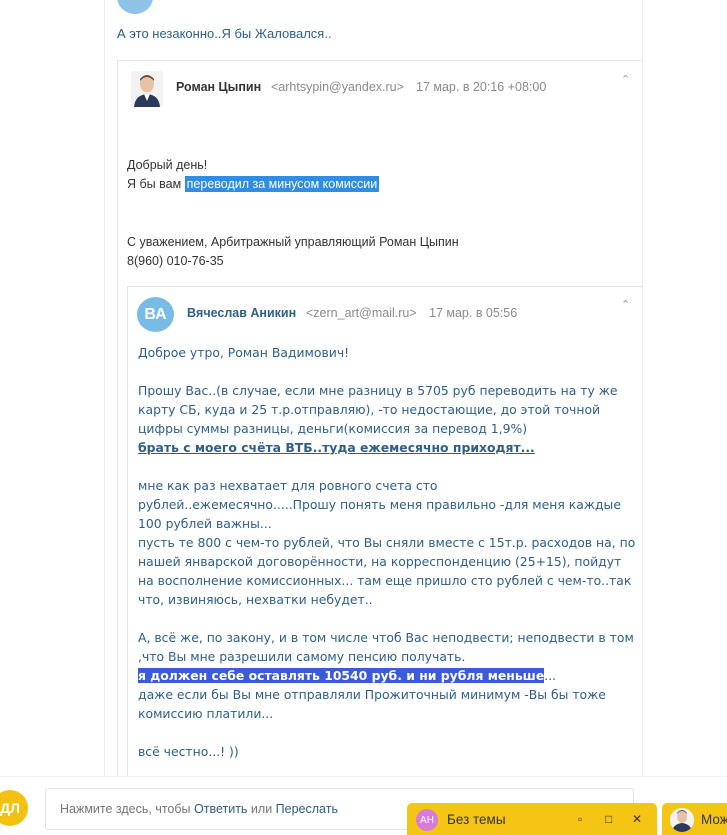  What do you see at coordinates (476, 819) in the screenshot?
I see `tab-title: Без темы` at bounding box center [476, 819].